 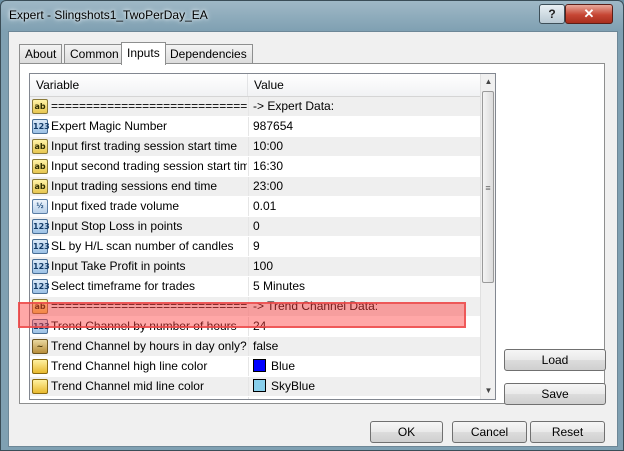 I want to click on variable-value-text: 0, so click(x=256, y=226).